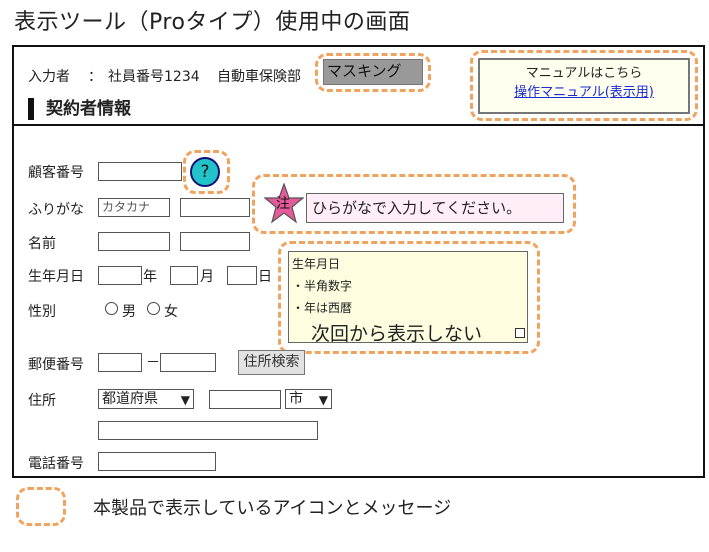  What do you see at coordinates (49, 77) in the screenshot?
I see `user-label: 入力者` at bounding box center [49, 77].